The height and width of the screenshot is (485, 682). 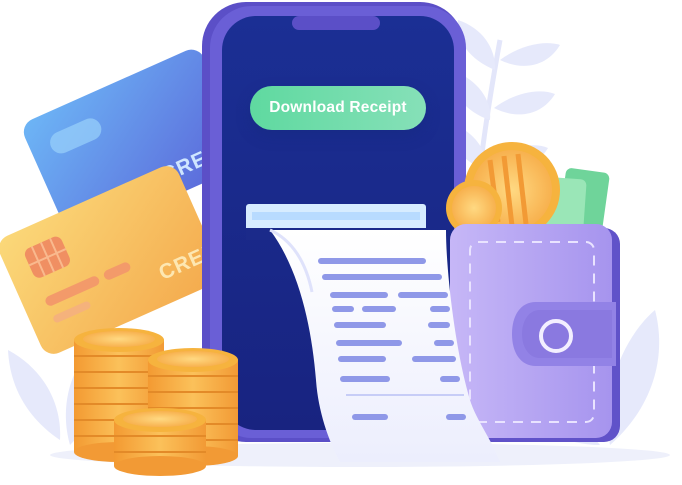 What do you see at coordinates (338, 108) in the screenshot?
I see `download-receipt-button: Download Receipt` at bounding box center [338, 108].